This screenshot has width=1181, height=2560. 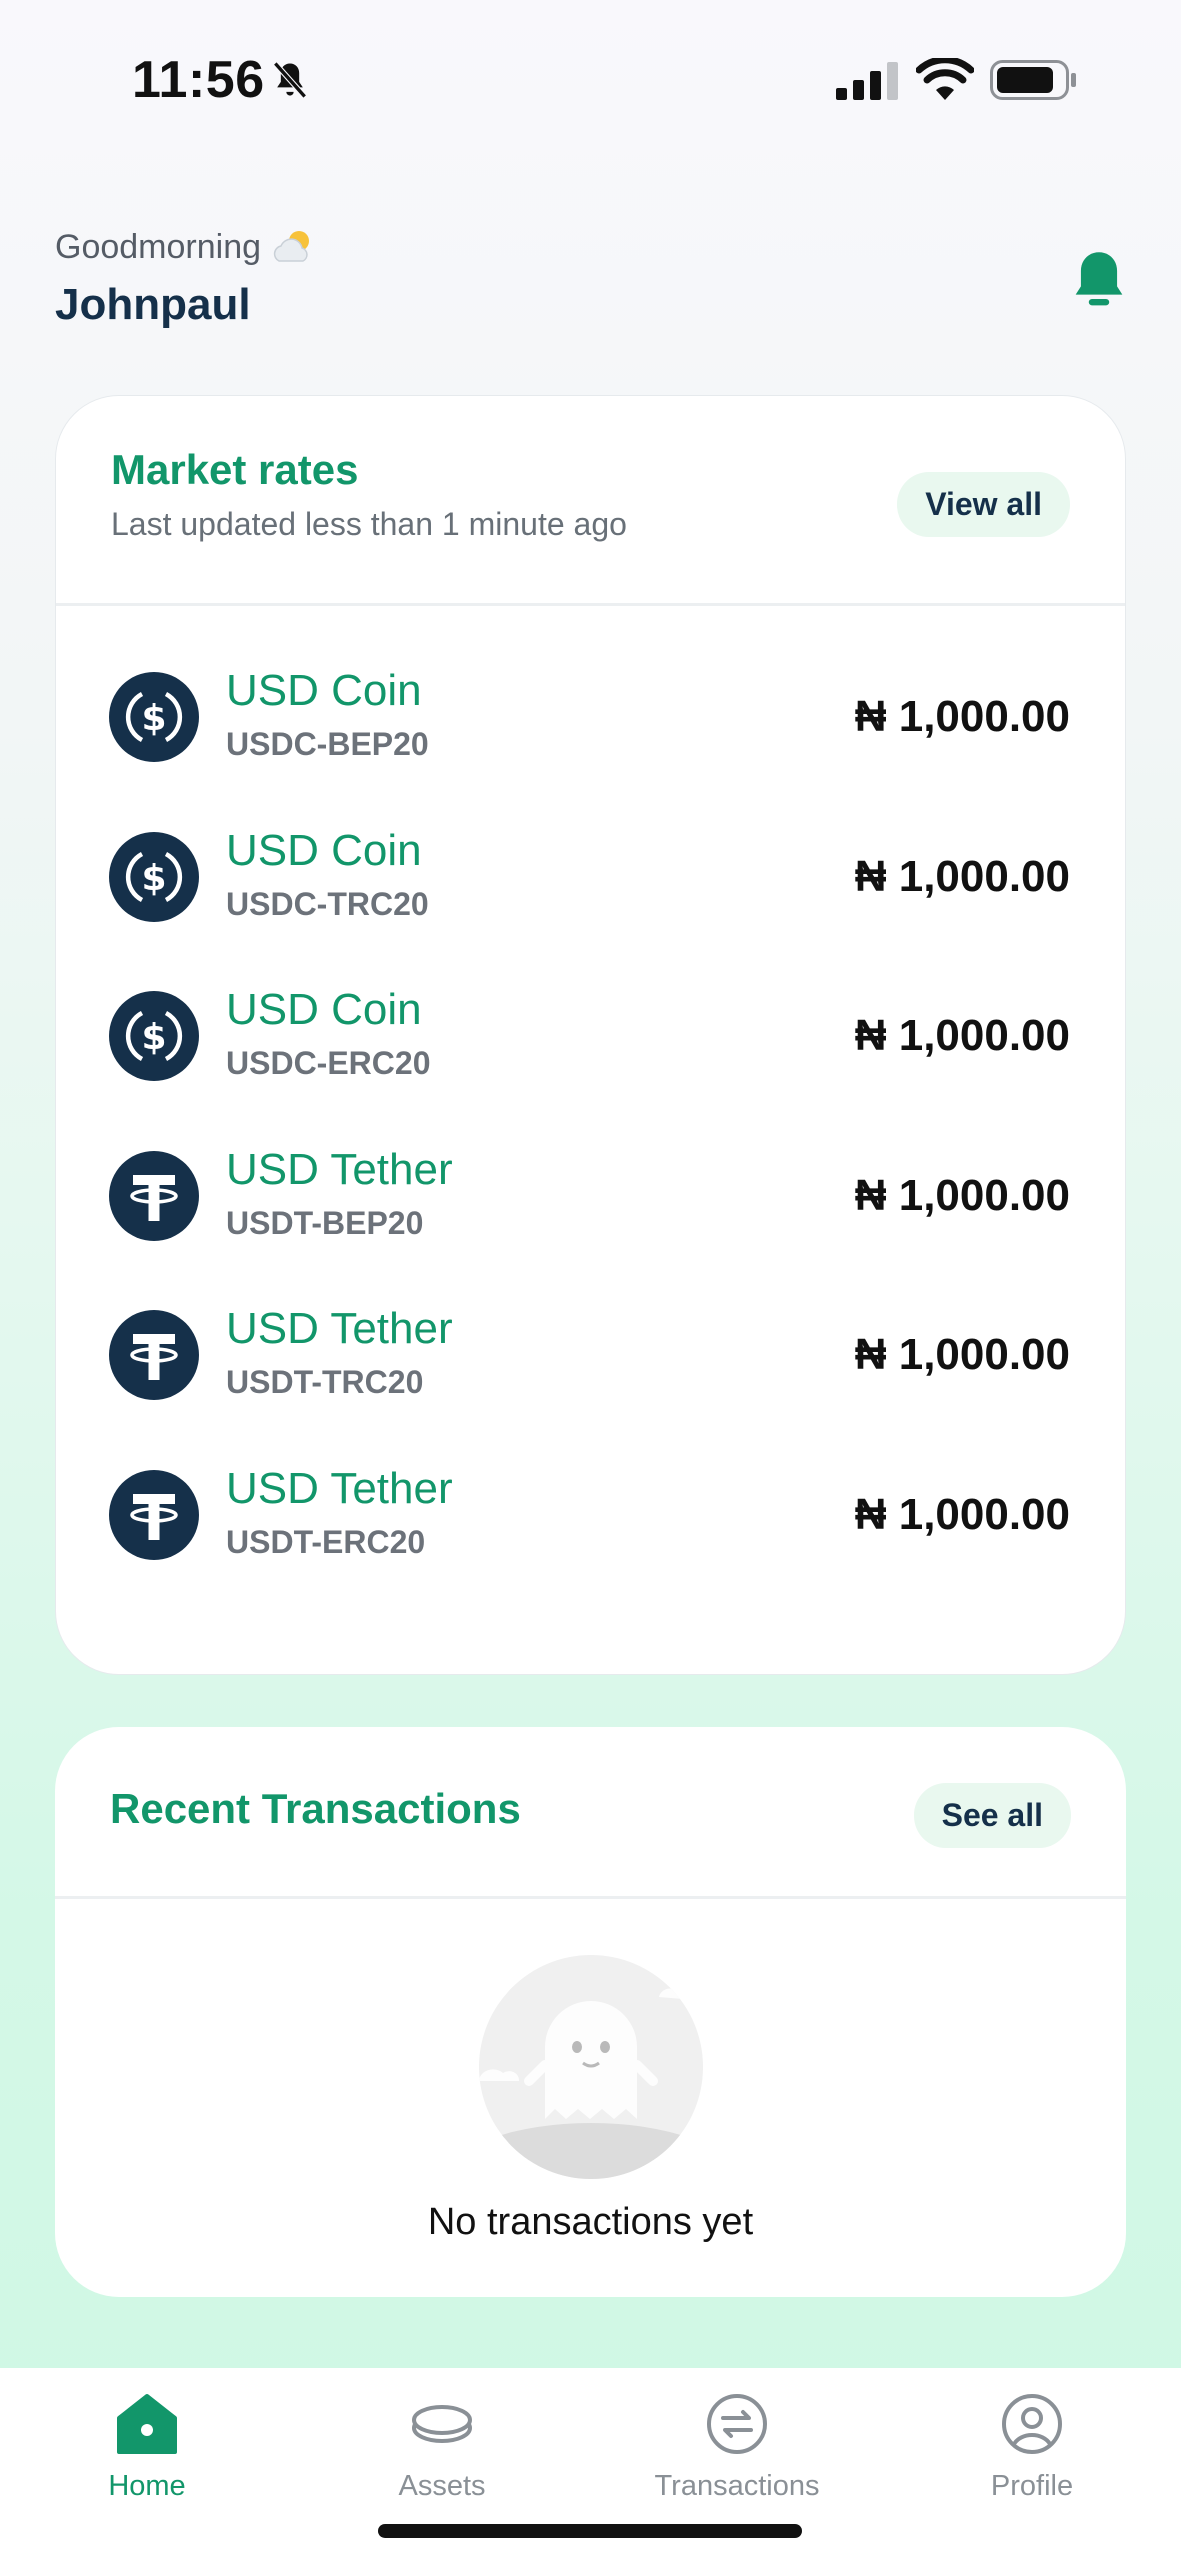 I want to click on nav-transactions: Transactions, so click(x=737, y=2447).